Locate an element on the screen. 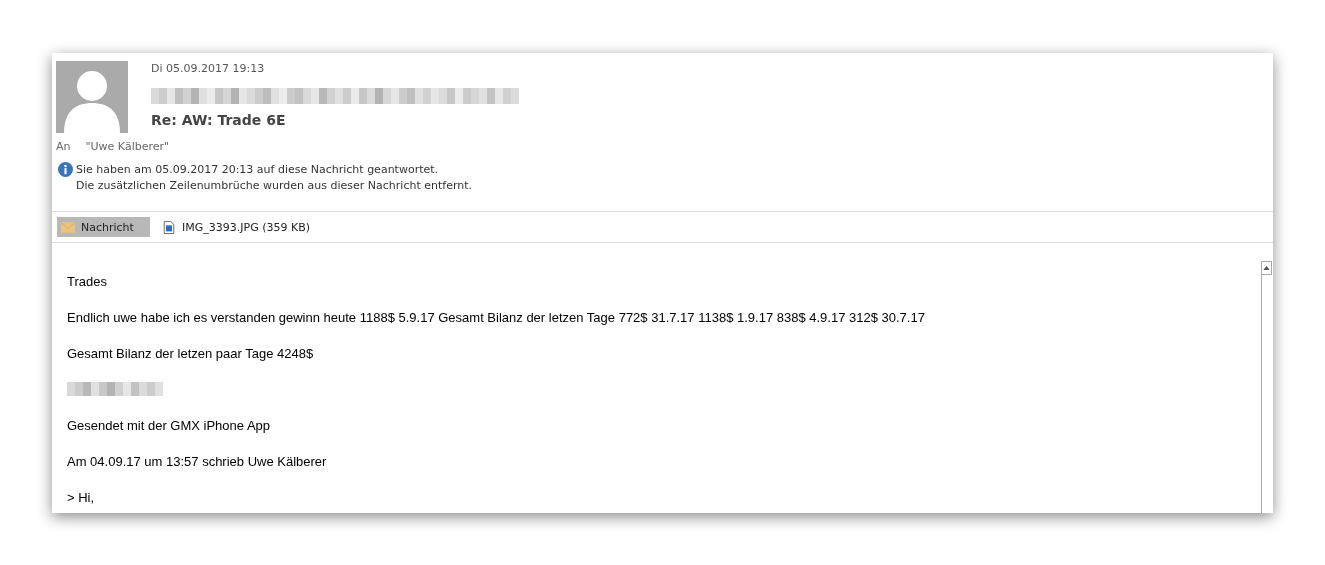 This screenshot has height=565, width=1325. envelope-icon is located at coordinates (68, 227).